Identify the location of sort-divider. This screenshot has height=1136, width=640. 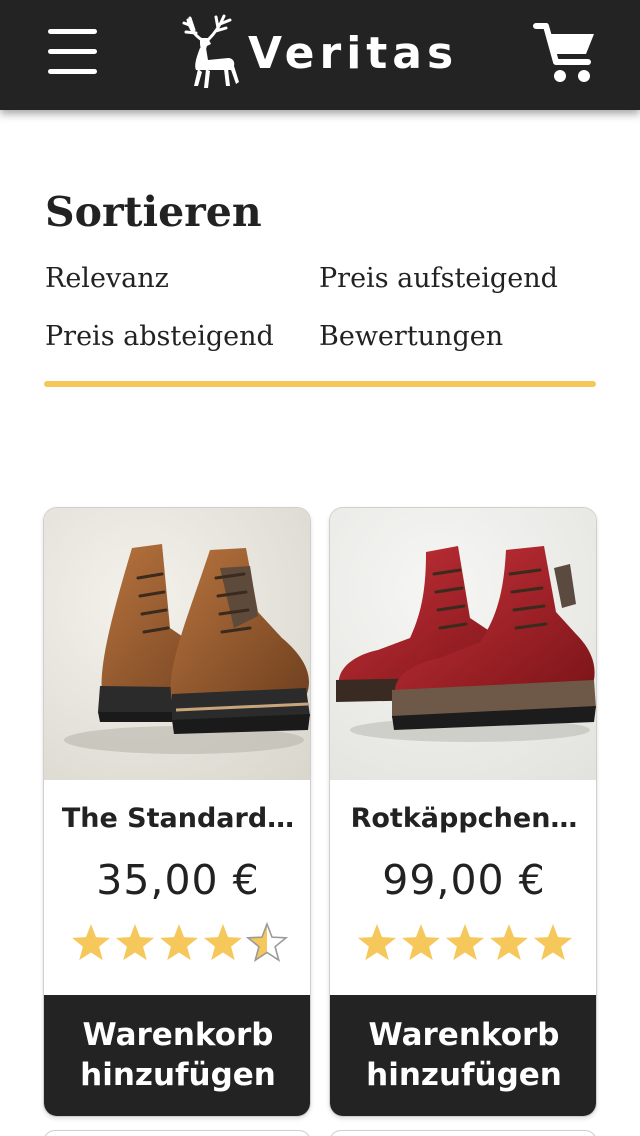
(320, 384).